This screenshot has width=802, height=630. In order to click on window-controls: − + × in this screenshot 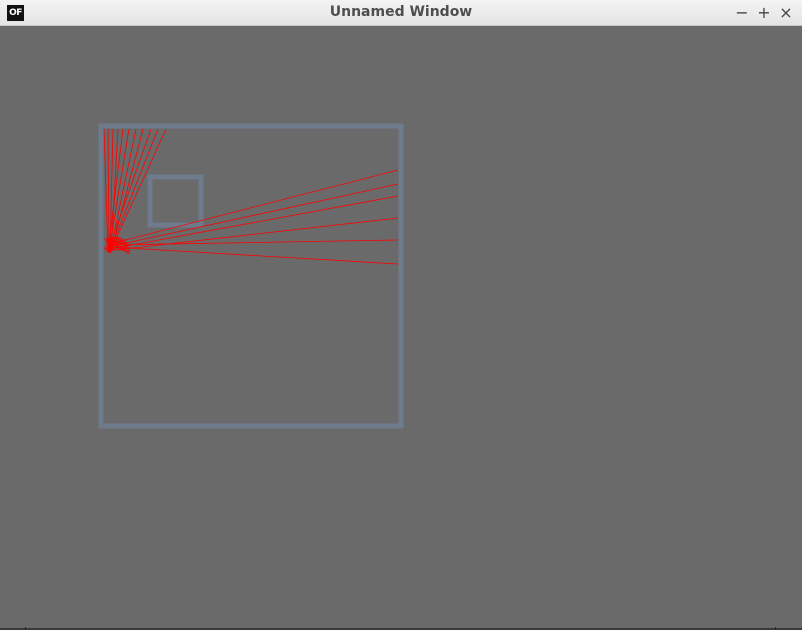, I will do `click(764, 13)`.